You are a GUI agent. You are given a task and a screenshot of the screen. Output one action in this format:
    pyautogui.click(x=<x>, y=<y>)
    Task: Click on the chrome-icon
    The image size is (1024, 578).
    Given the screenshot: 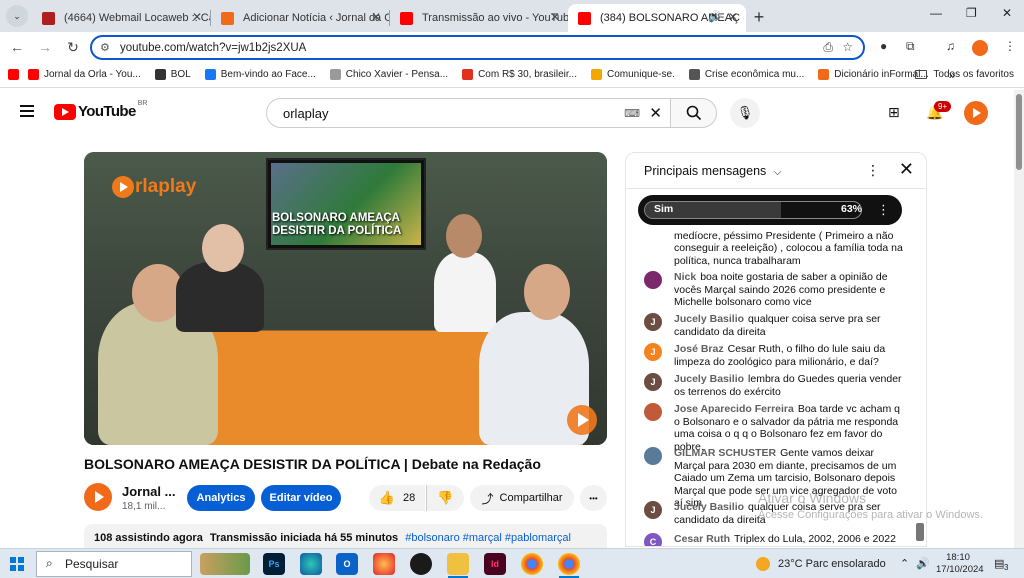 What is the action you would take?
    pyautogui.click(x=532, y=564)
    